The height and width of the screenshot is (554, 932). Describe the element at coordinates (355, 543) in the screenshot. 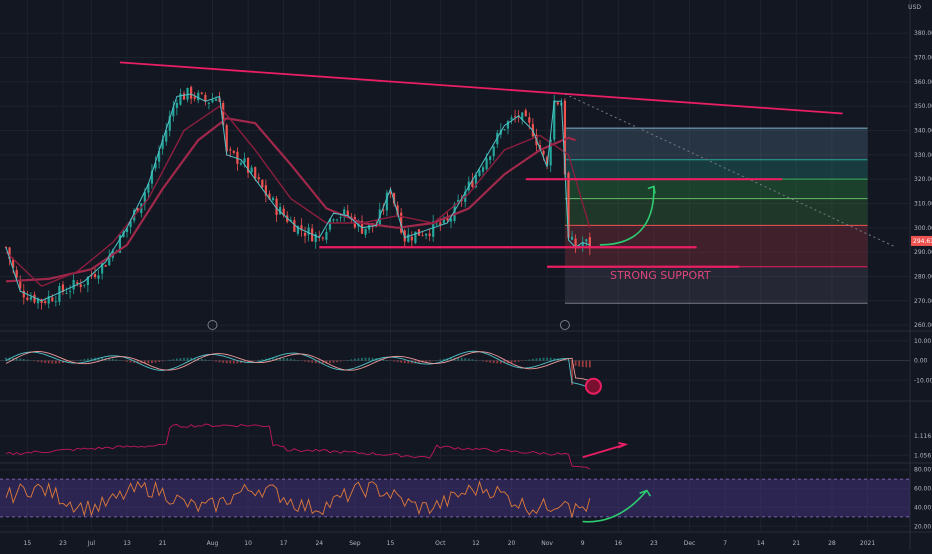

I see `x-tick-label: Sep` at that location.